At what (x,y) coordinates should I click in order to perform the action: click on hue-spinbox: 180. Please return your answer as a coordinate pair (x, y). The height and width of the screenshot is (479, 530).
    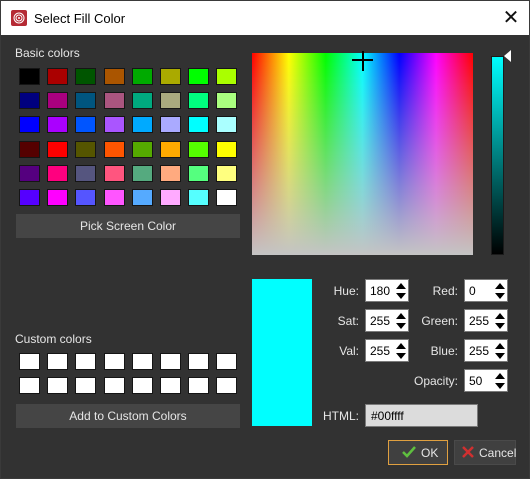
    Looking at the image, I should click on (387, 290).